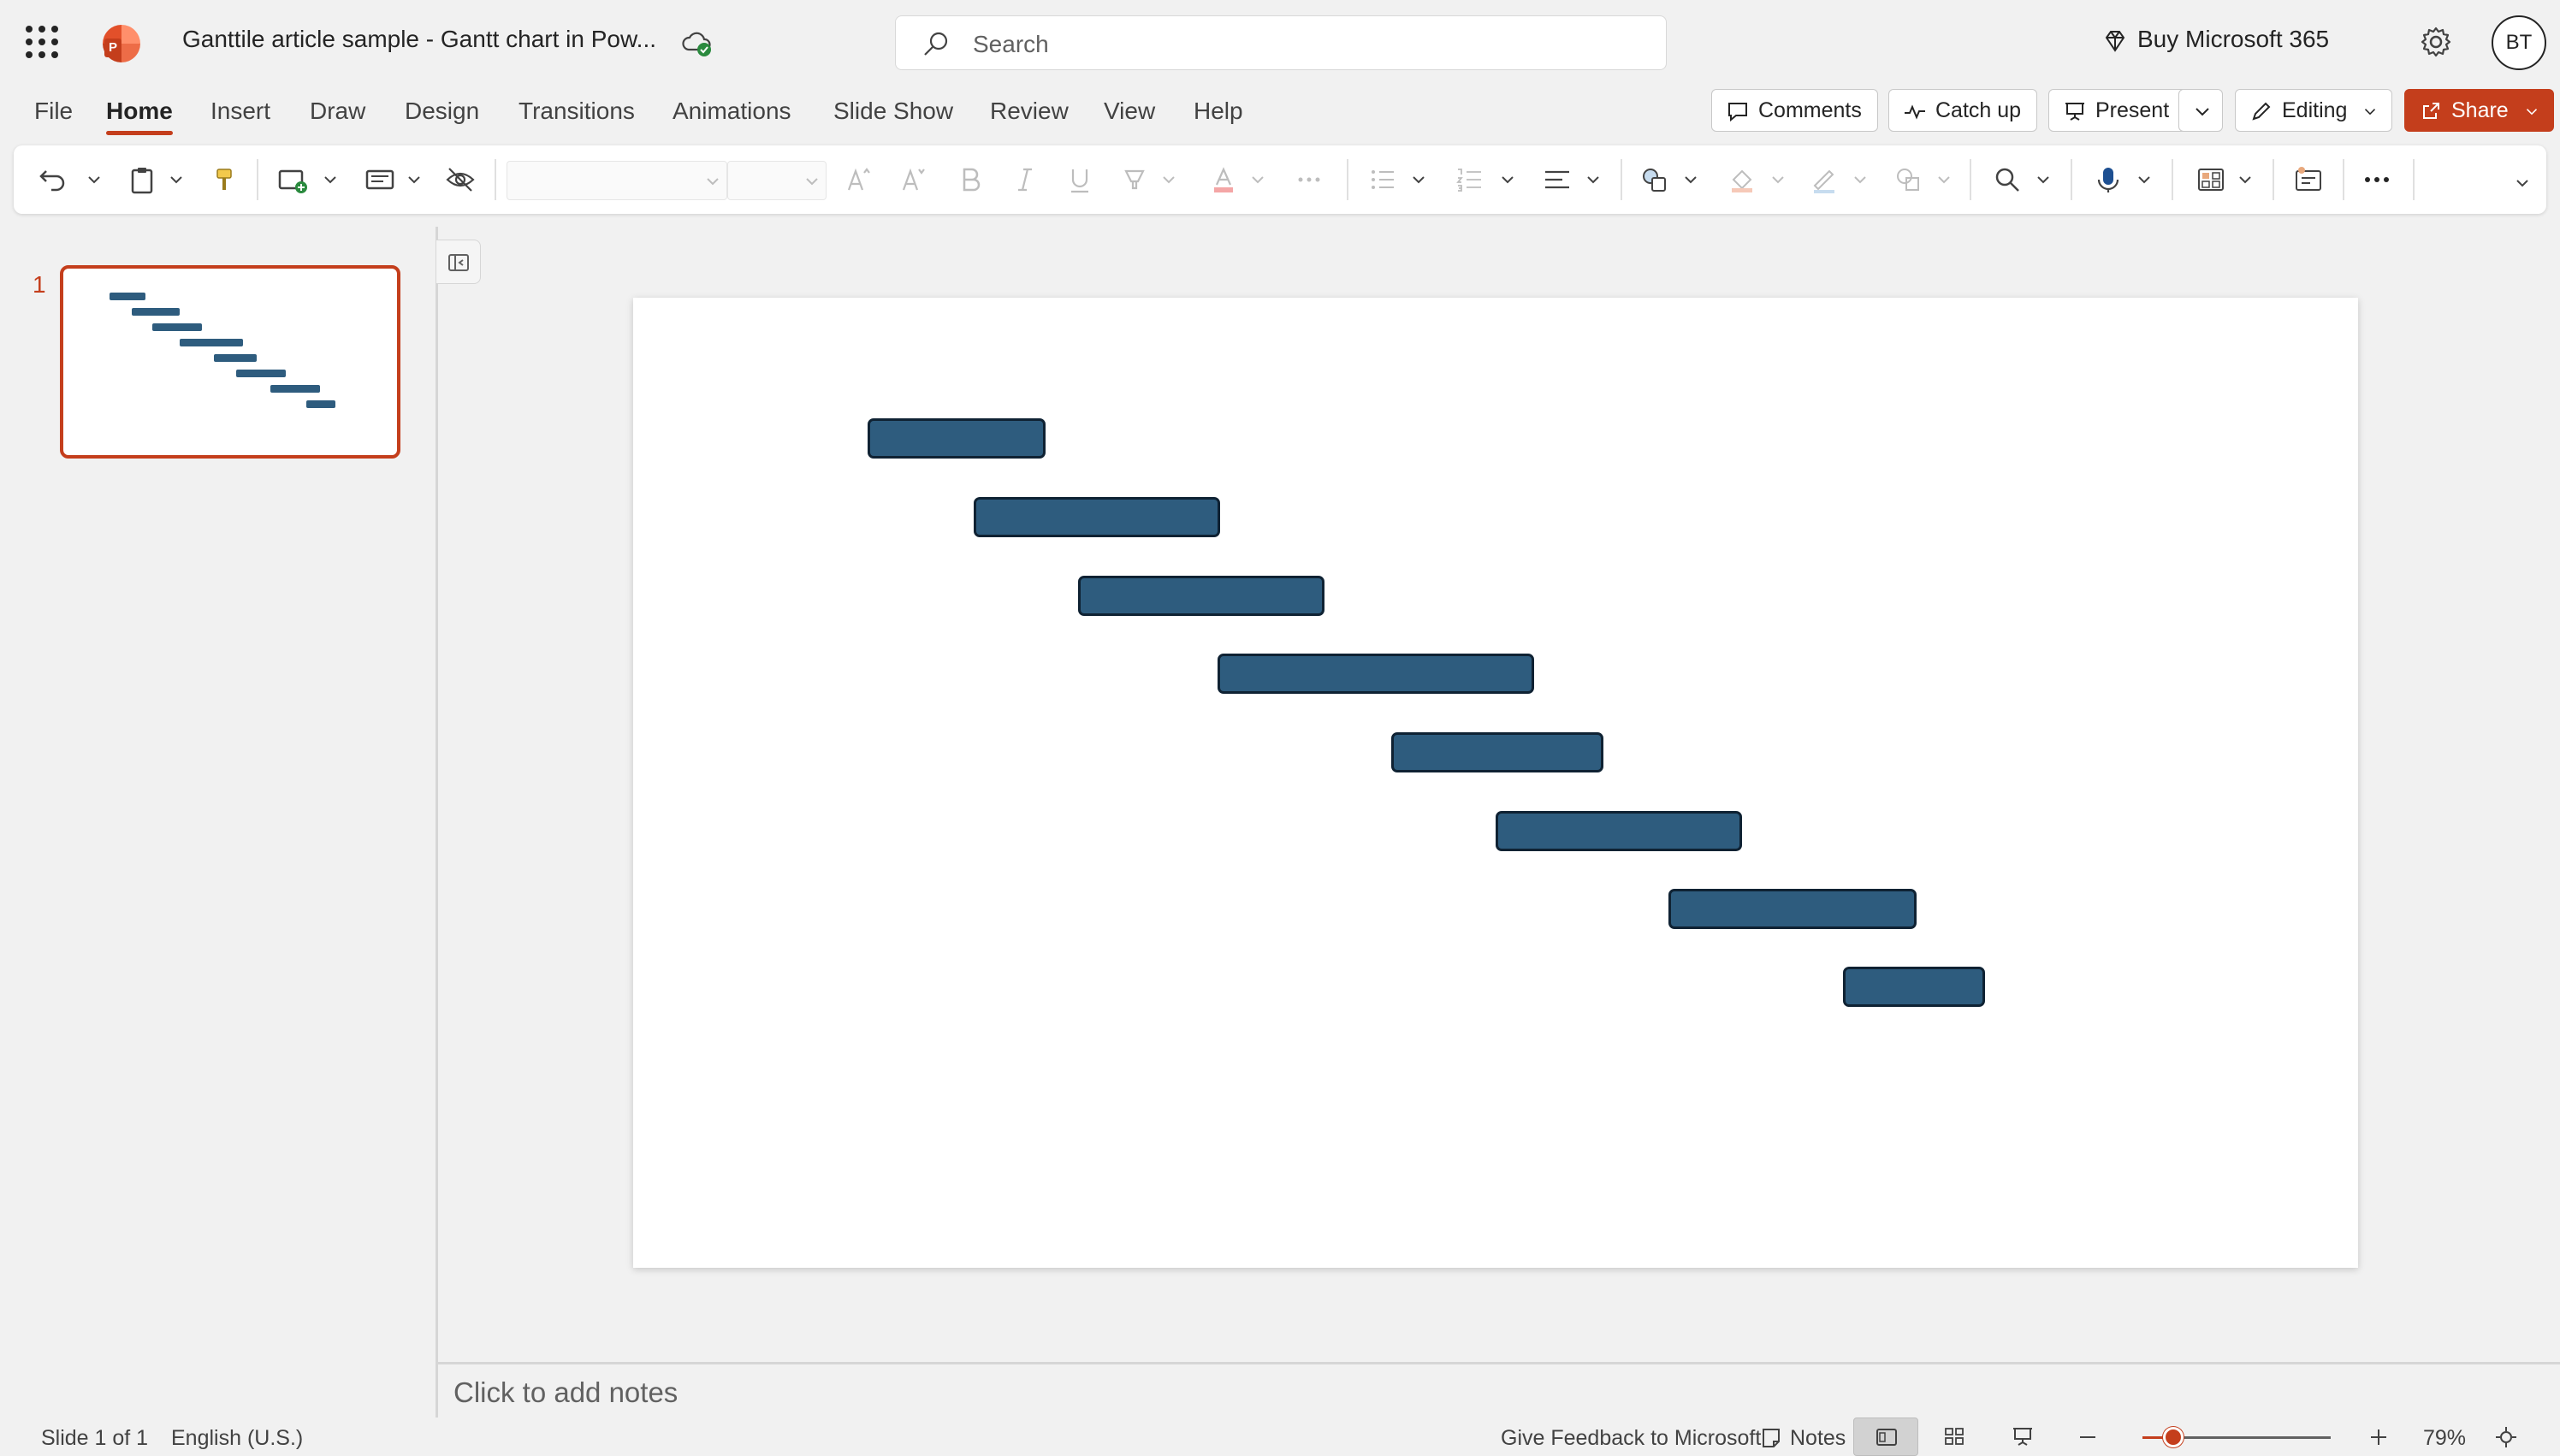 The image size is (2560, 1456). Describe the element at coordinates (2121, 110) in the screenshot. I see `present-button: Present` at that location.